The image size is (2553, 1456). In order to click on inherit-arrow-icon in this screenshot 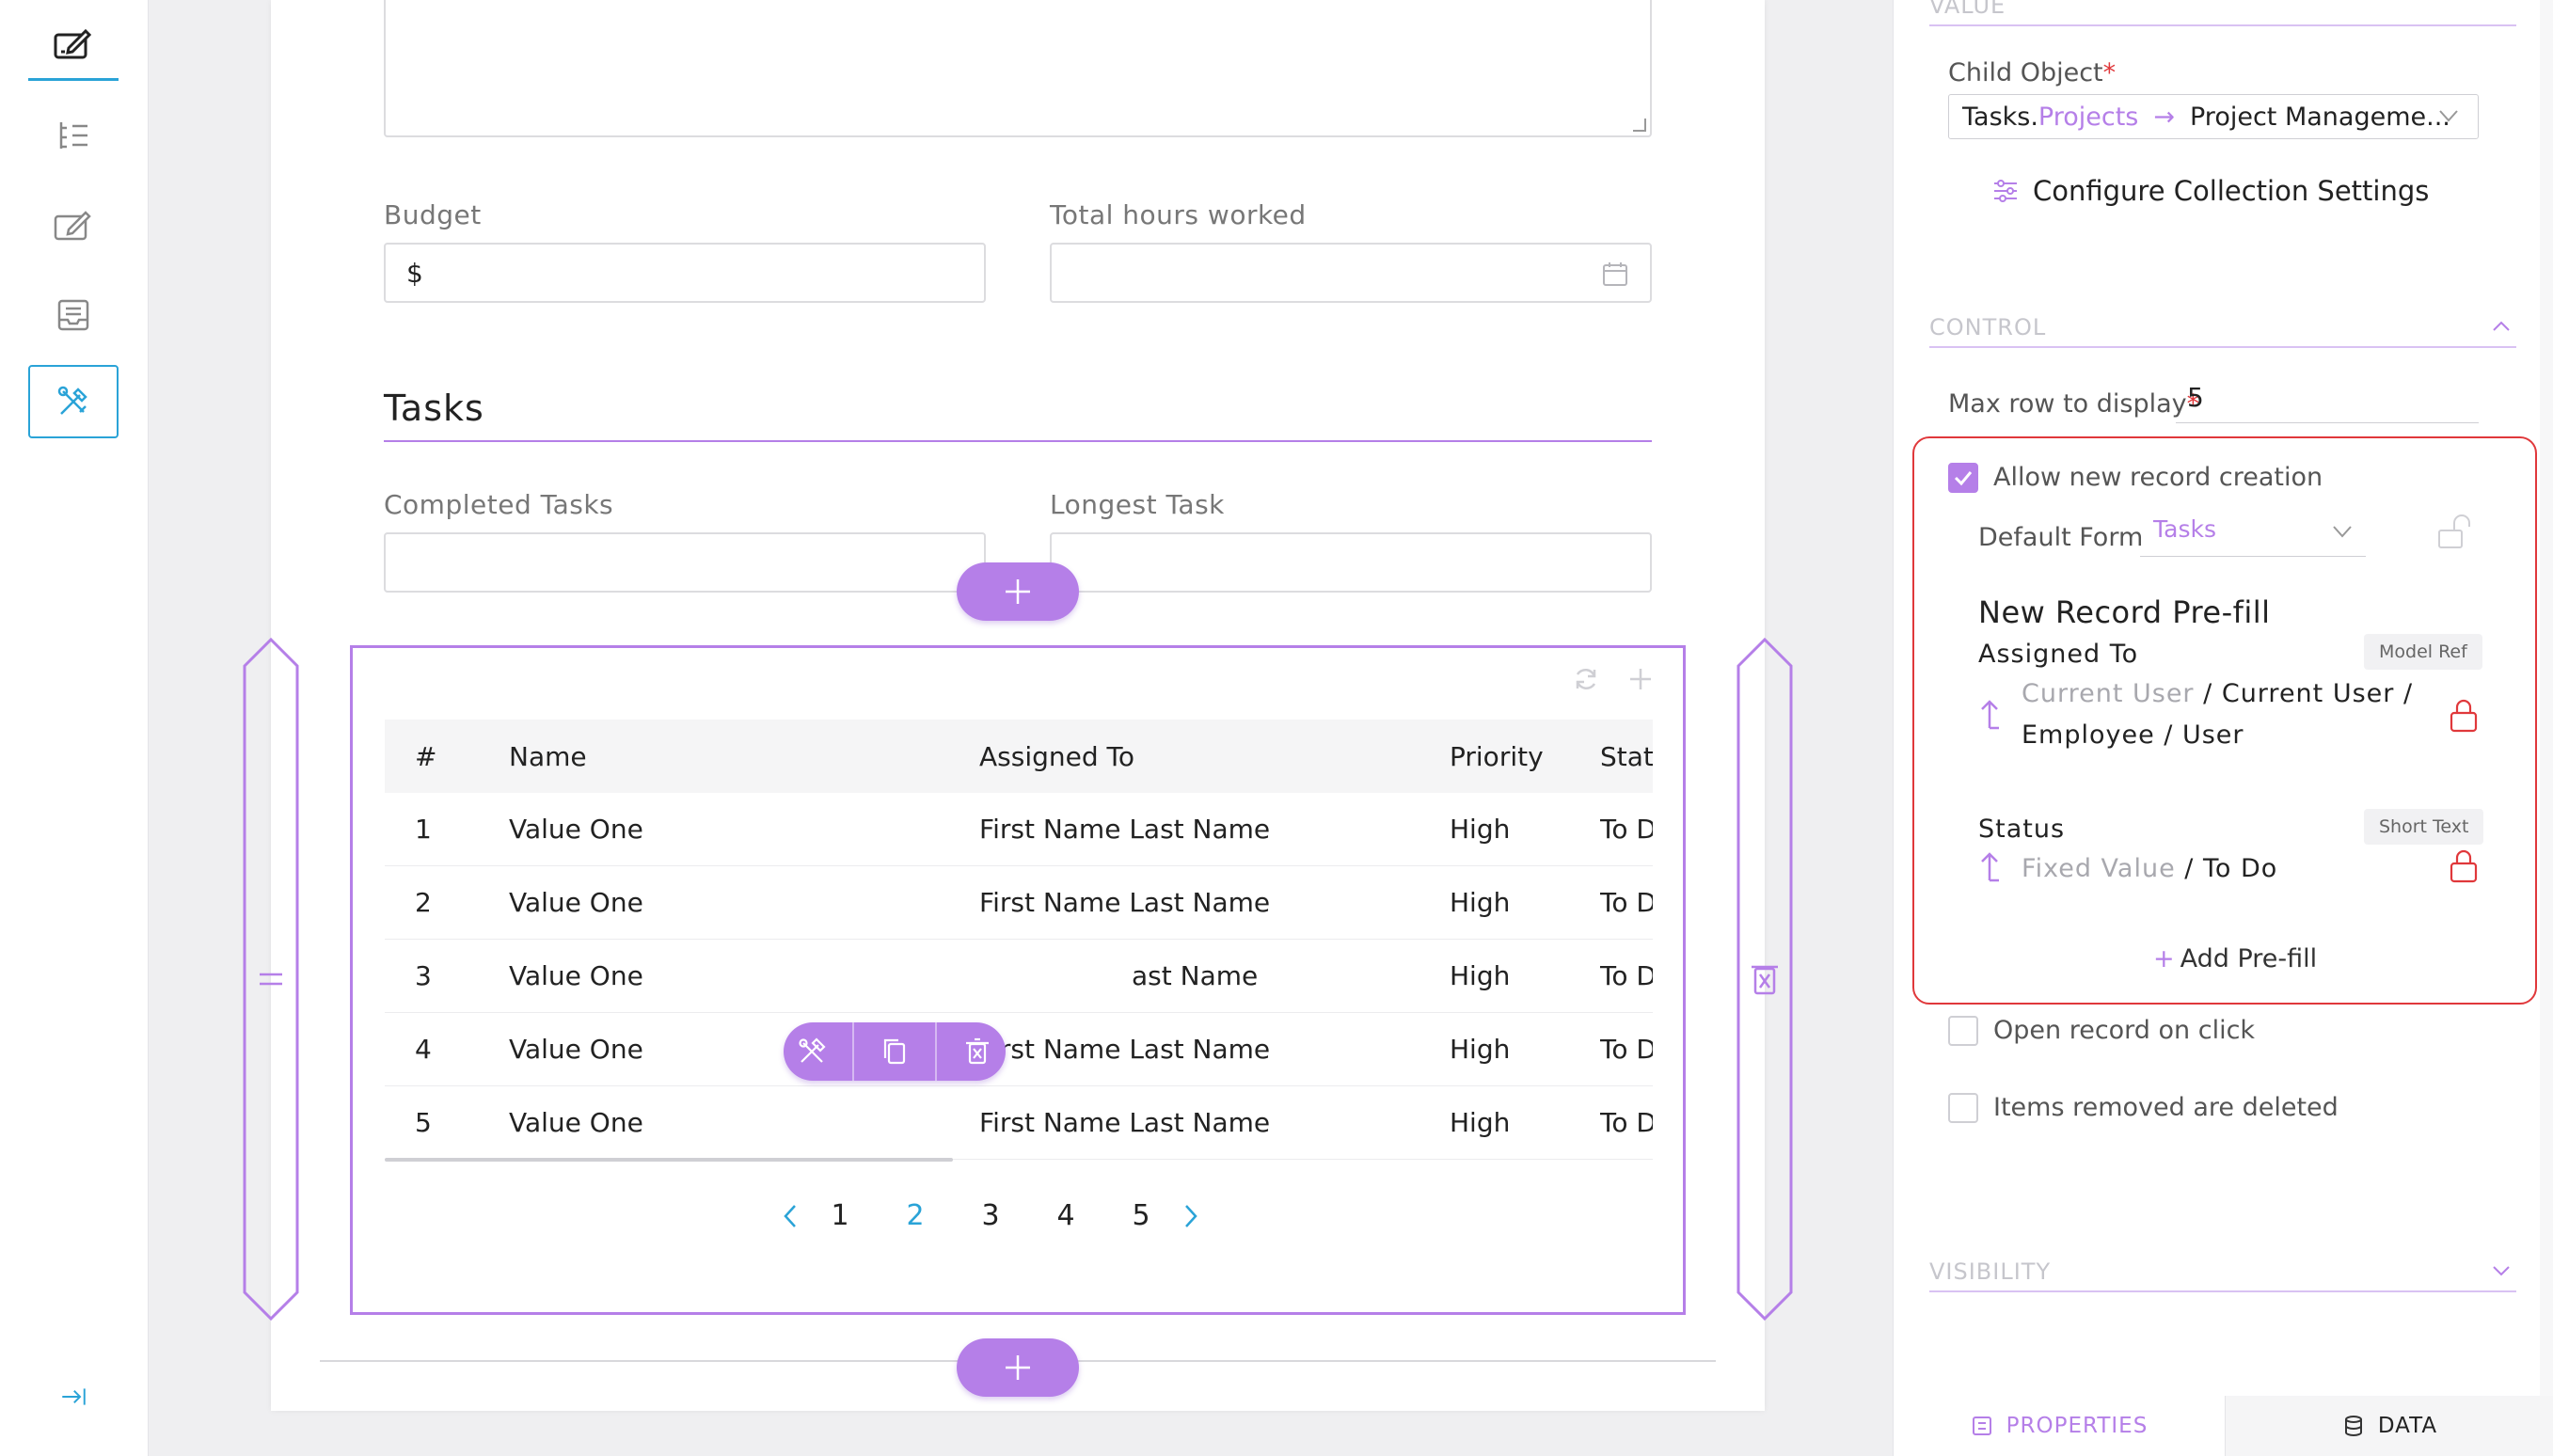, I will do `click(1990, 867)`.